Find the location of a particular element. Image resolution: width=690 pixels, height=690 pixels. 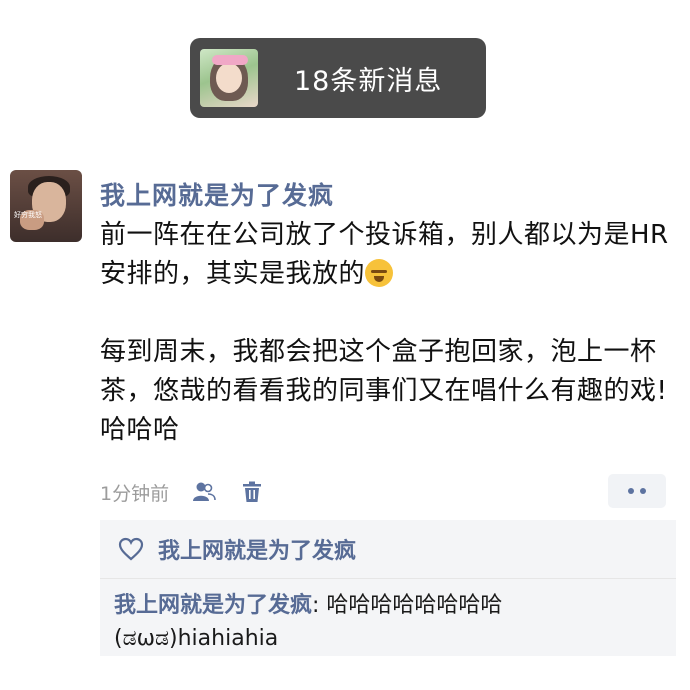

more-dots-icon is located at coordinates (631, 491).